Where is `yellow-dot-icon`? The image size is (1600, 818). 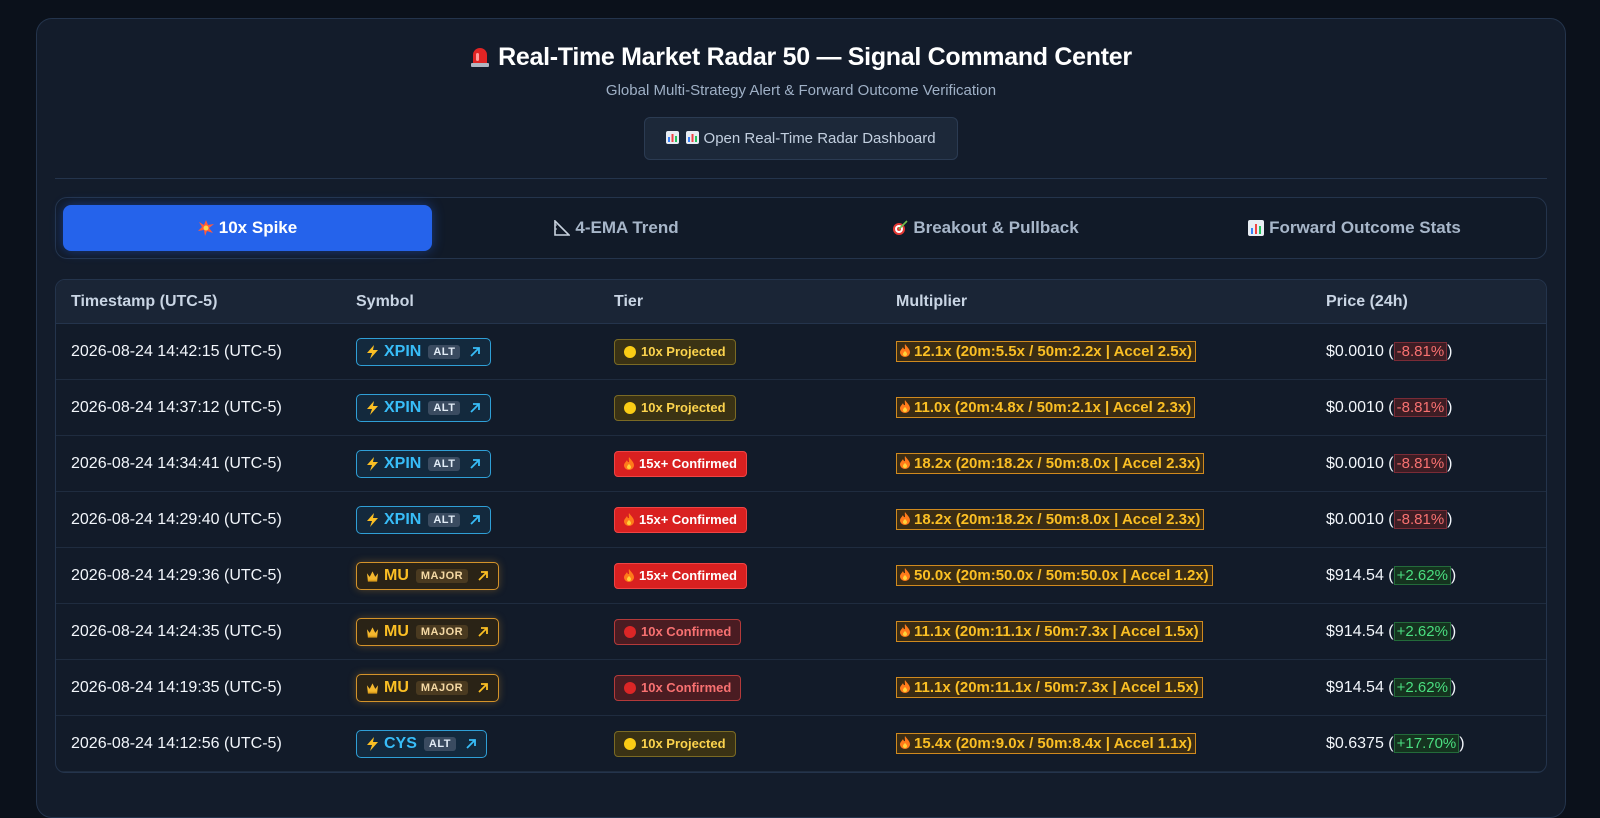
yellow-dot-icon is located at coordinates (630, 743).